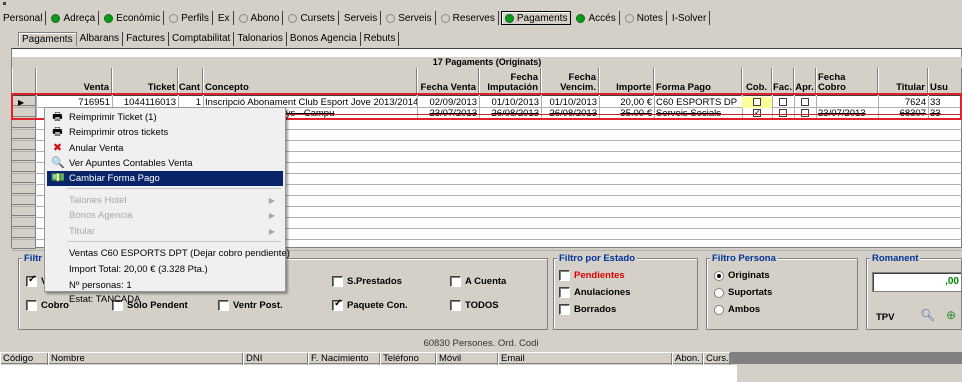 The image size is (962, 382). Describe the element at coordinates (467, 359) in the screenshot. I see `people-header-m-vil: Móvil` at that location.